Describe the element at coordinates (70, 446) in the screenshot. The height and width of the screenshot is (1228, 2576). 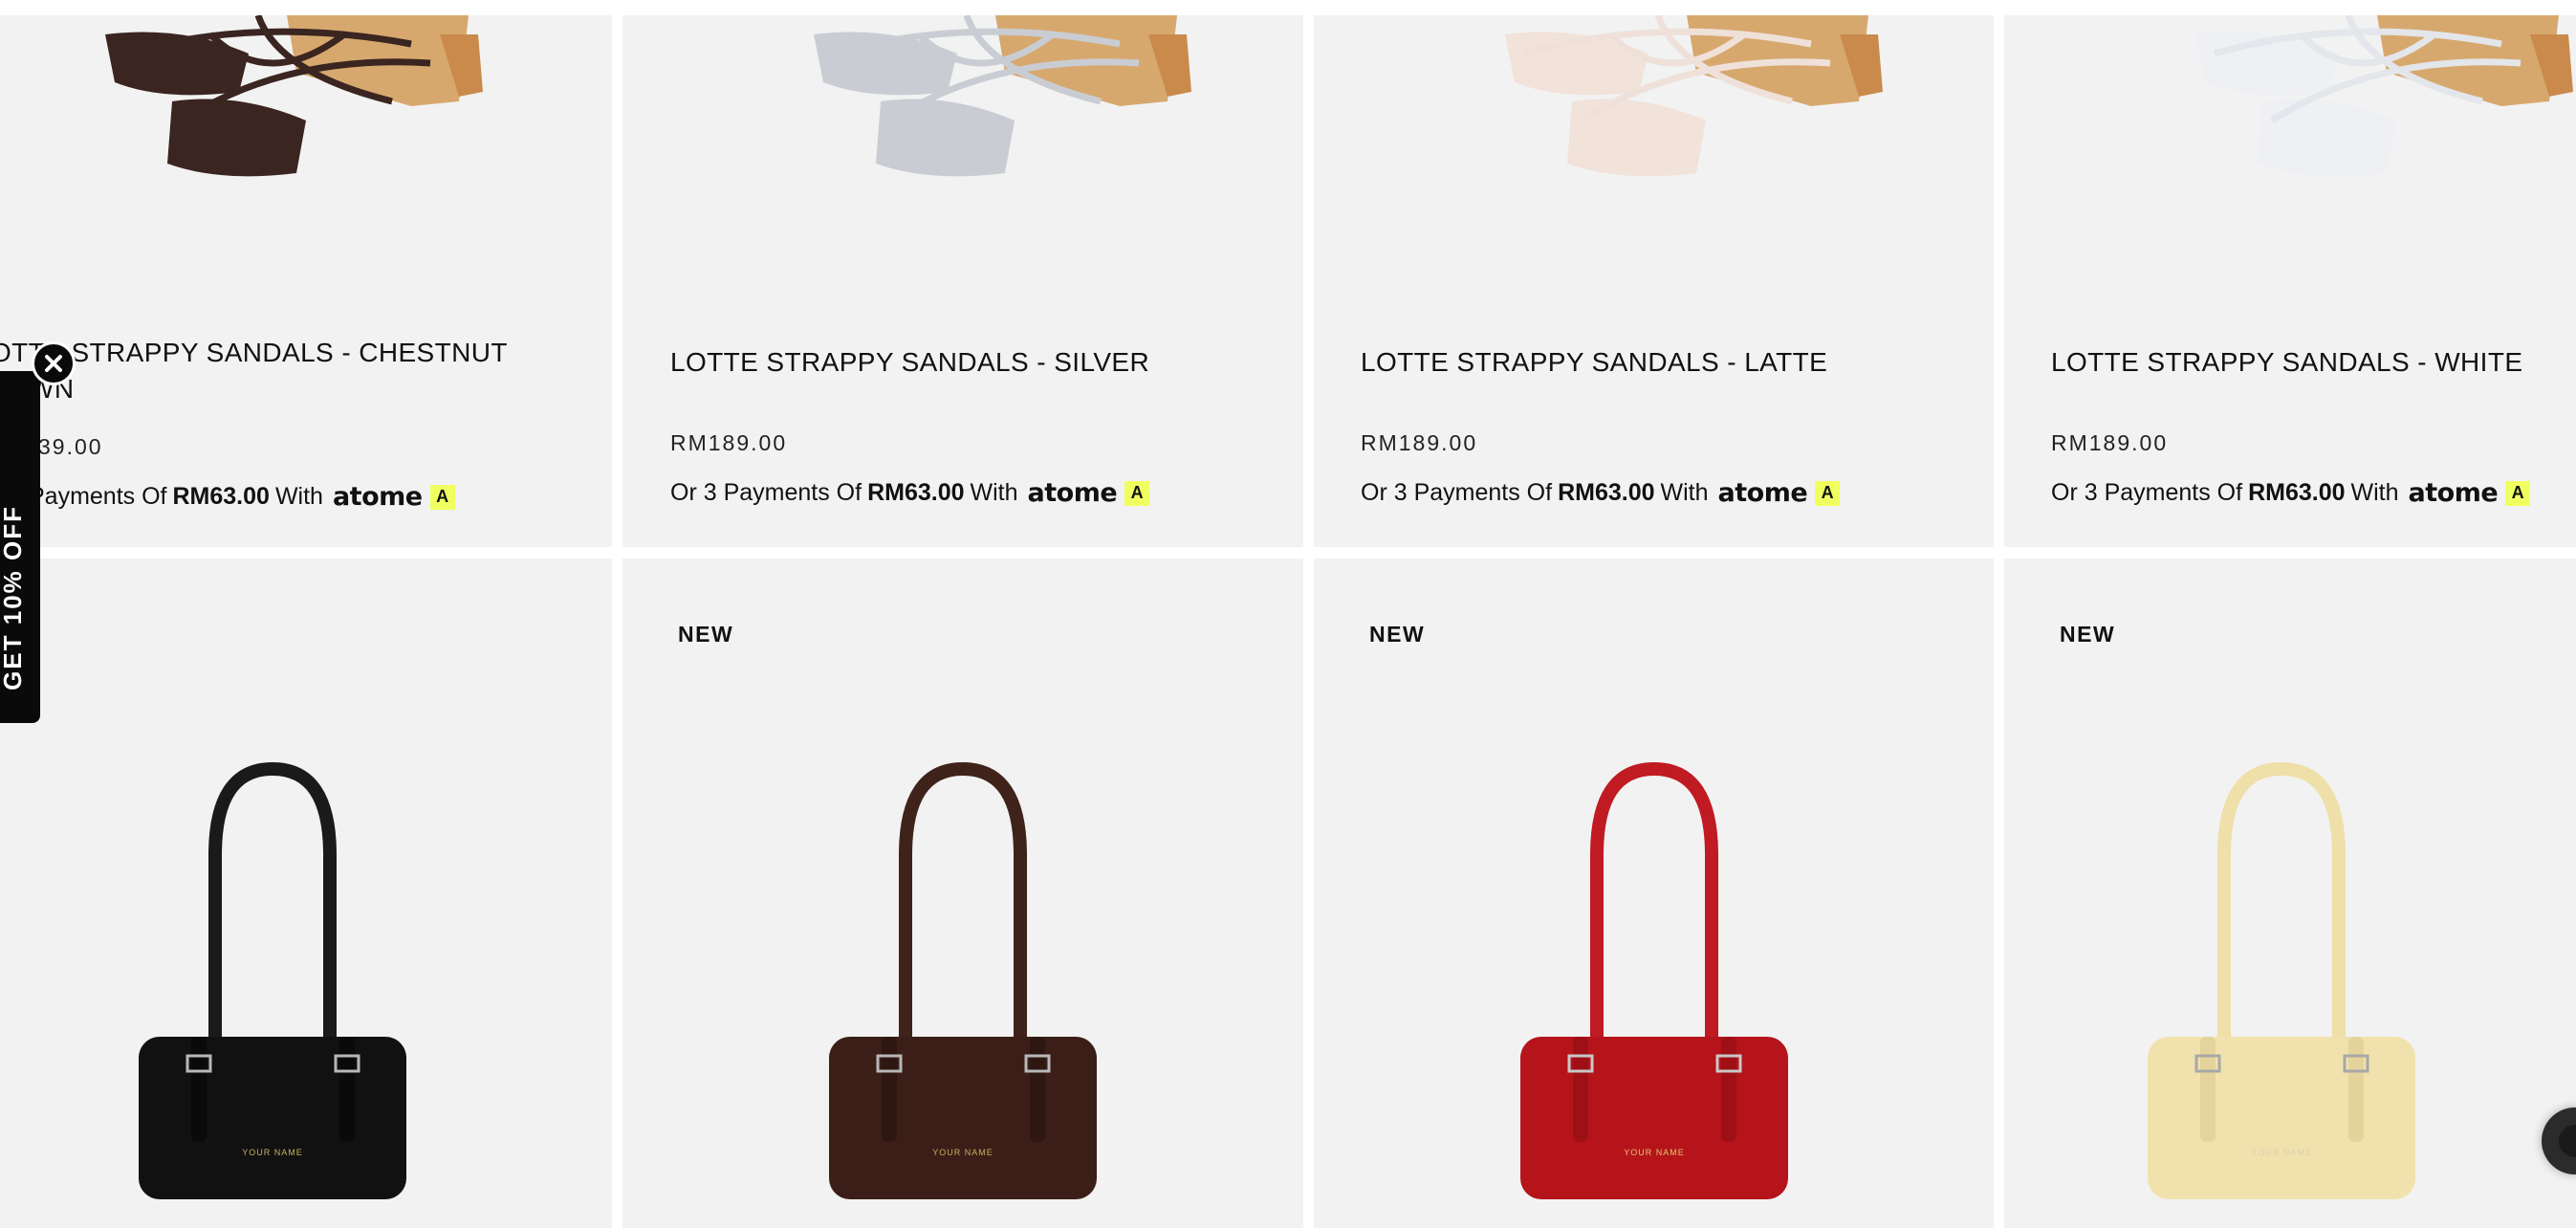
I see `product-price: 39.00` at that location.